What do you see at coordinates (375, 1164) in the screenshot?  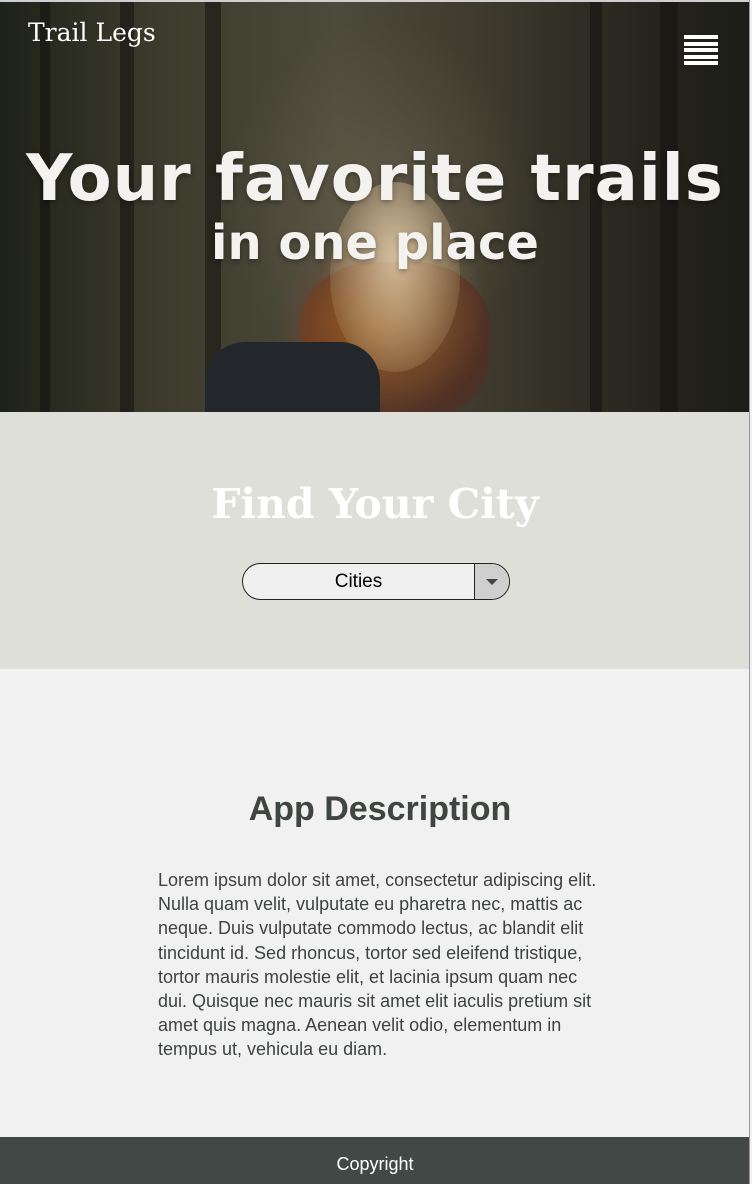 I see `copyright-text: Copyright` at bounding box center [375, 1164].